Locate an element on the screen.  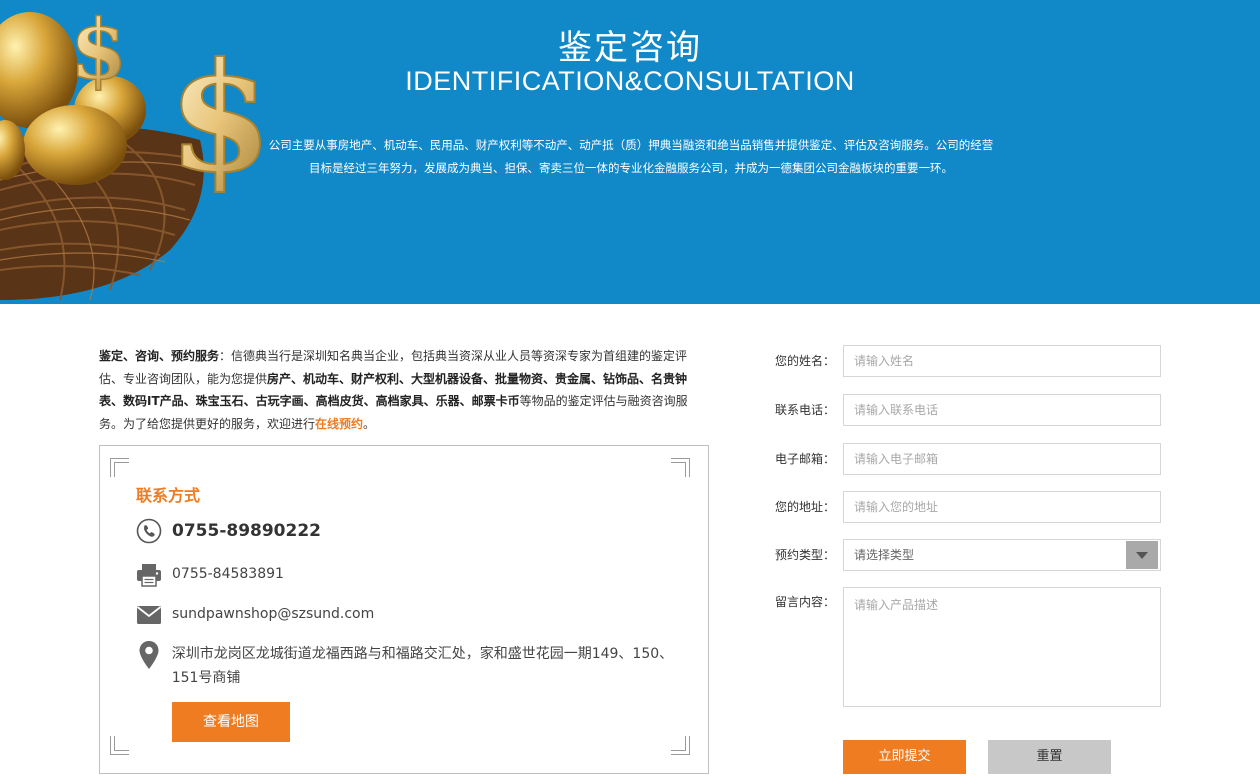
phone-icon is located at coordinates (149, 531).